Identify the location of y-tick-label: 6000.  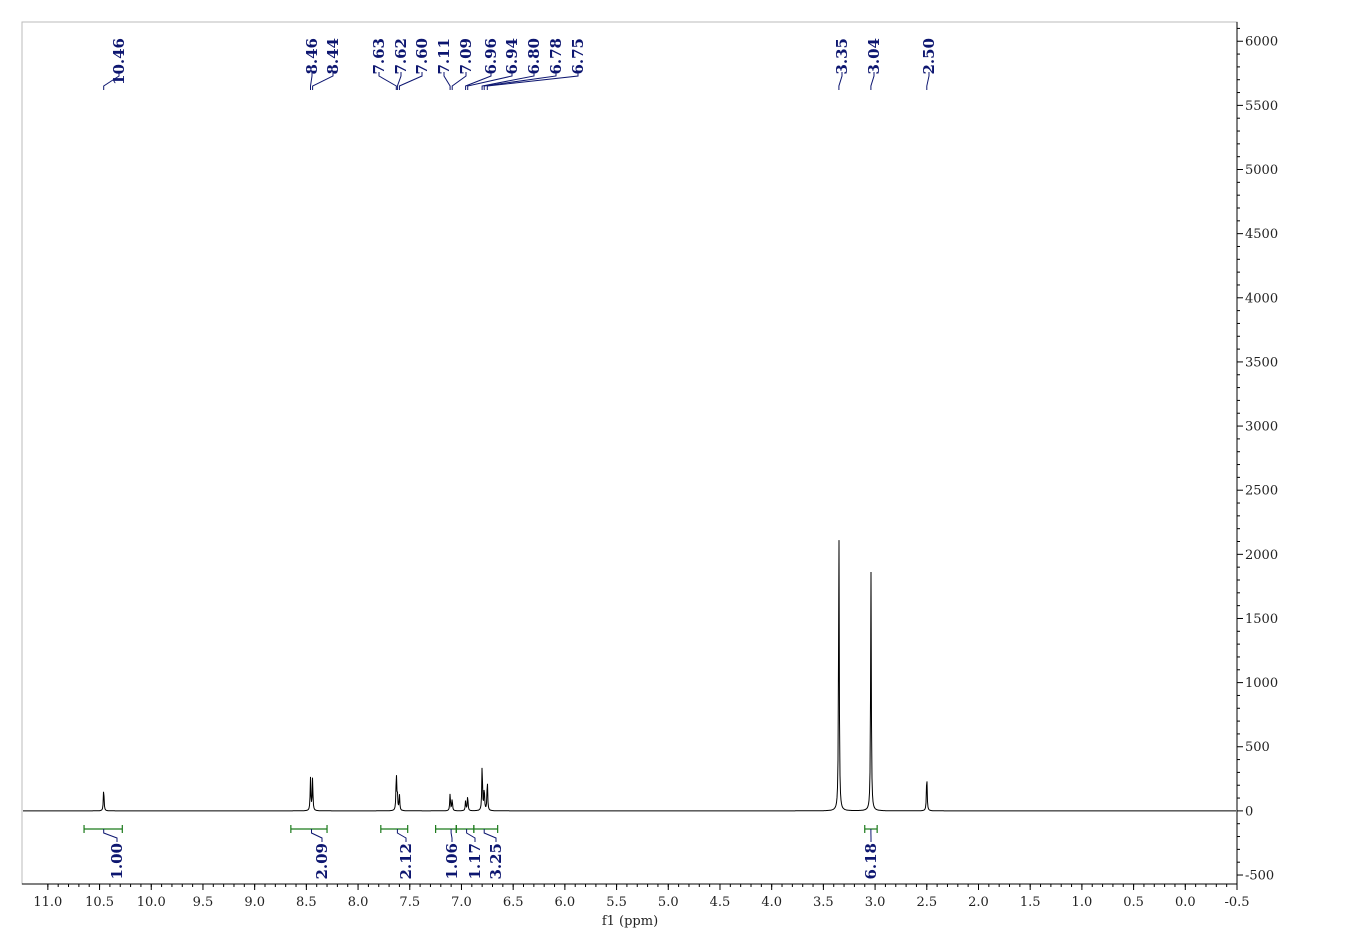
(1261, 42).